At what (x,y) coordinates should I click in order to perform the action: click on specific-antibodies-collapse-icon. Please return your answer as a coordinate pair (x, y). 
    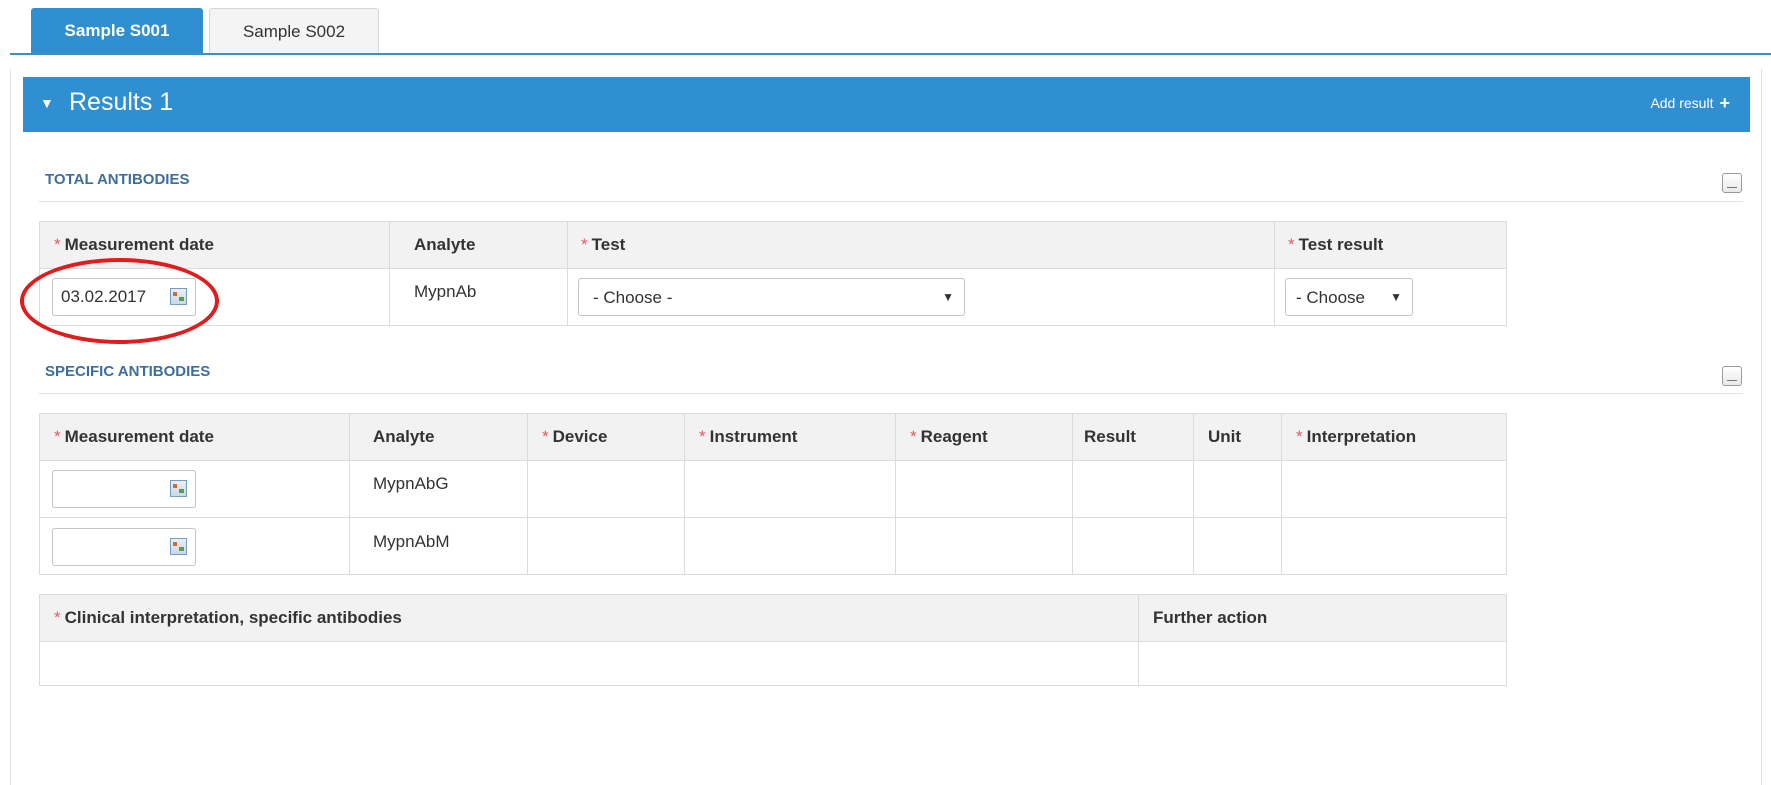
    Looking at the image, I should click on (1732, 376).